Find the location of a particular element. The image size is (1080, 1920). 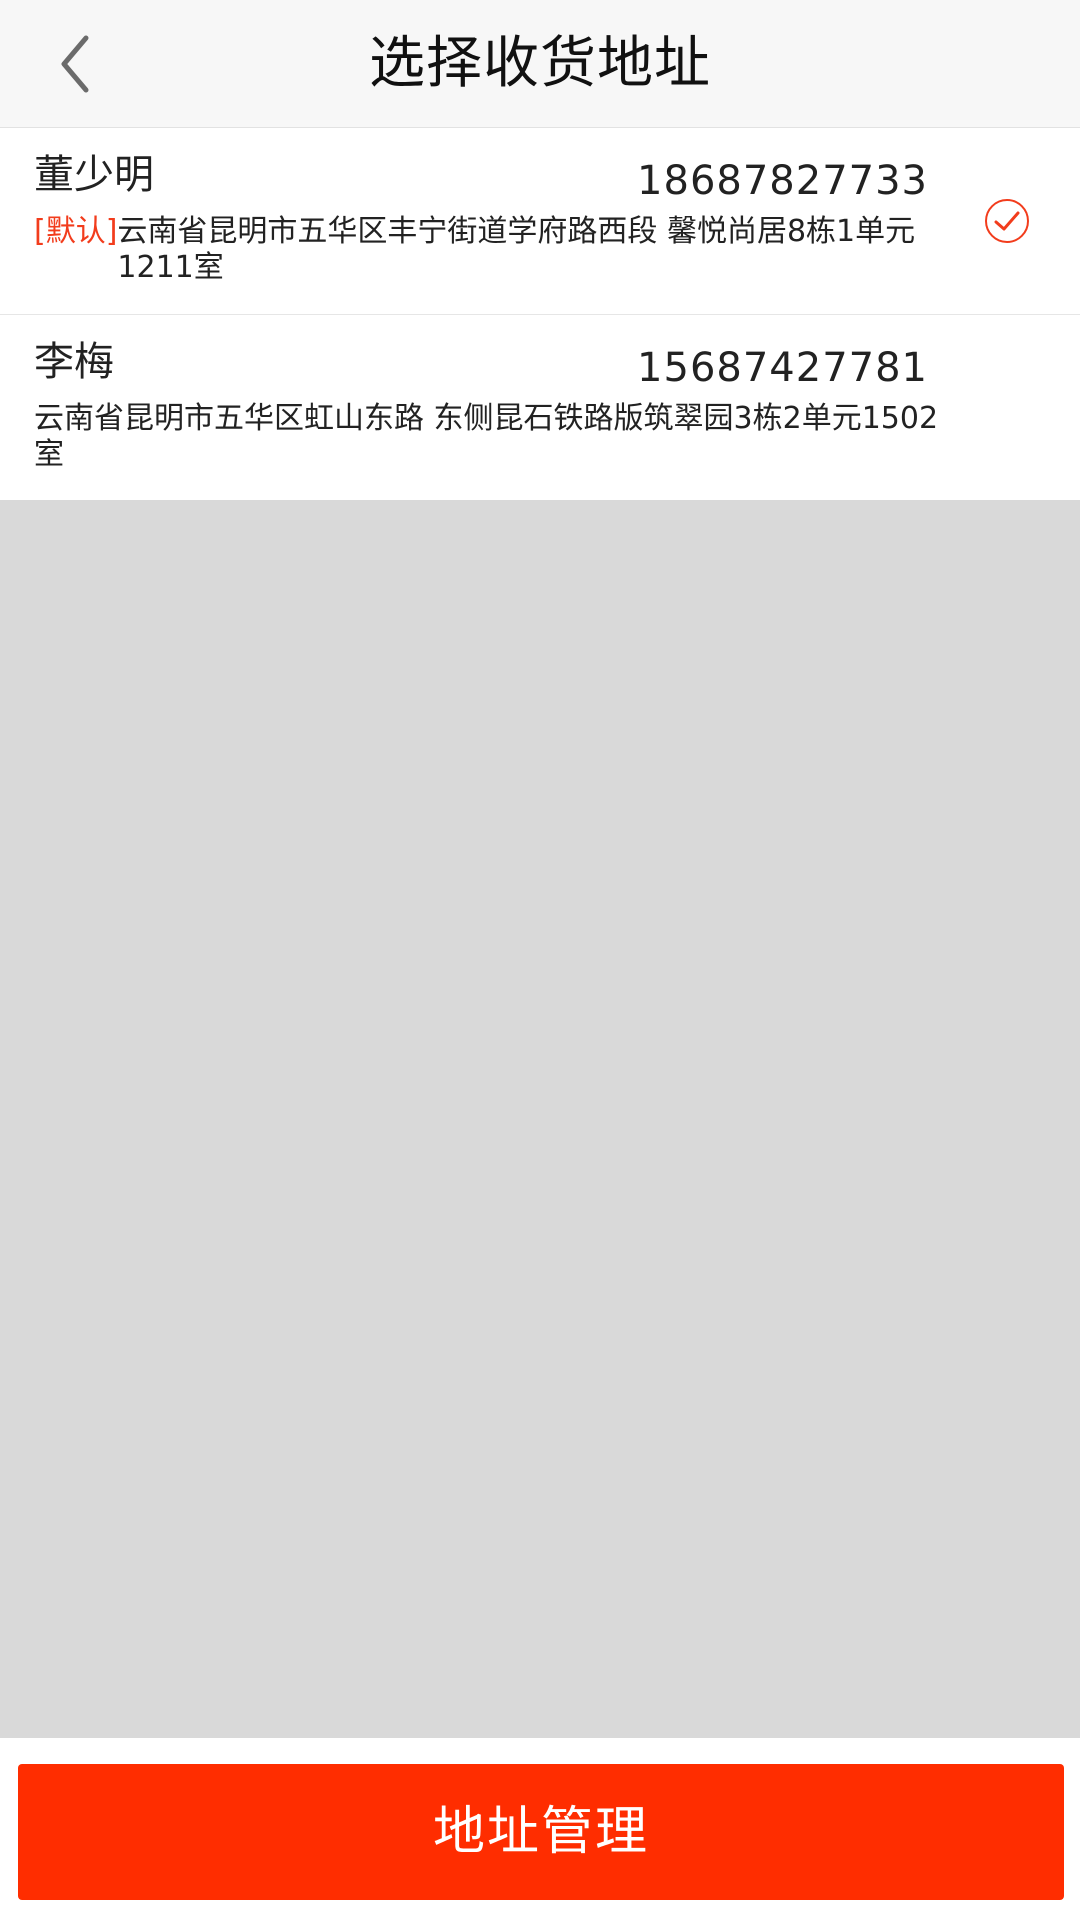

footer-bar: 地址管理 is located at coordinates (540, 1829).